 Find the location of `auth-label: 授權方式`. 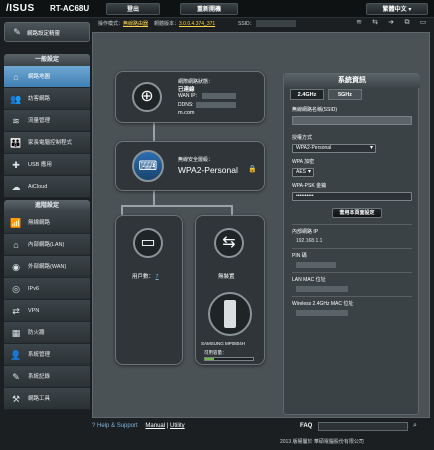

auth-label: 授權方式 is located at coordinates (302, 138).